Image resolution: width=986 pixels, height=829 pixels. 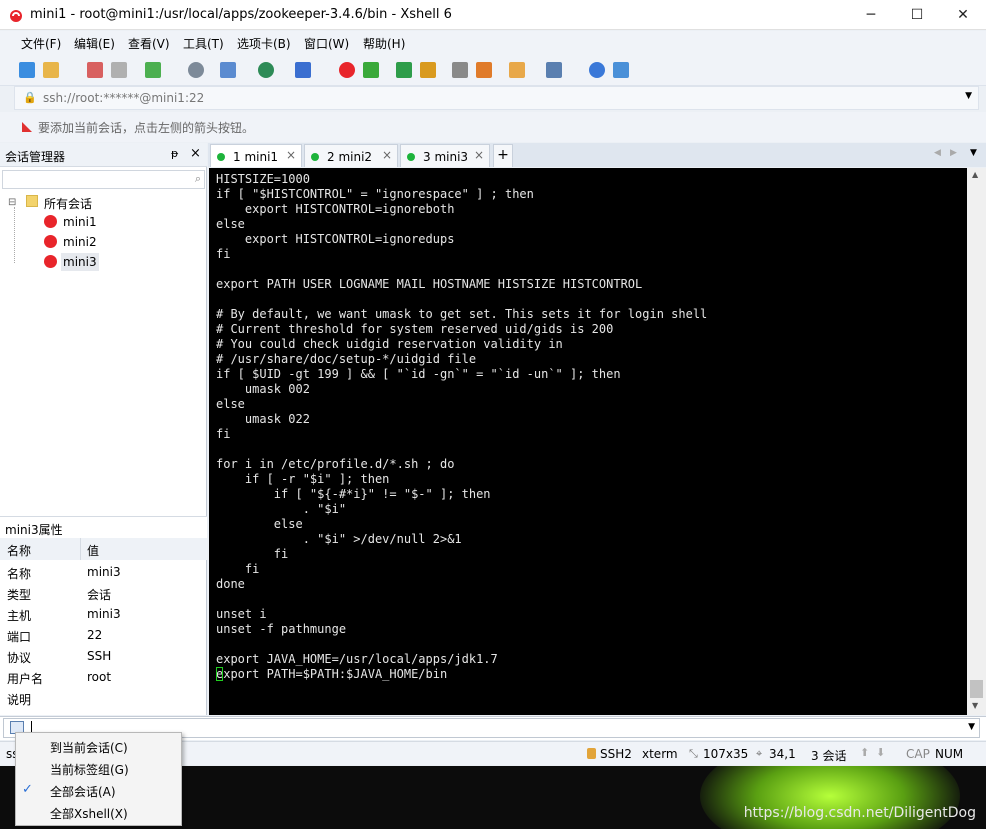 I want to click on tree-item-mini2: mini2, so click(x=80, y=242).